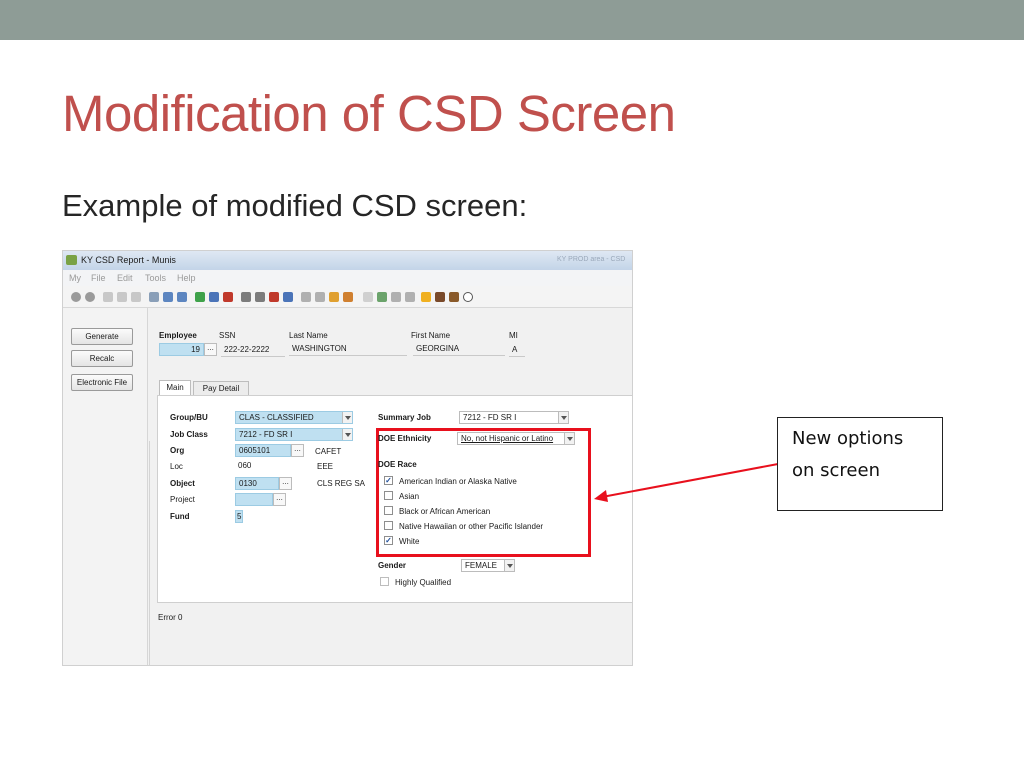 The width and height of the screenshot is (1024, 768). I want to click on fund-input: 5, so click(239, 516).